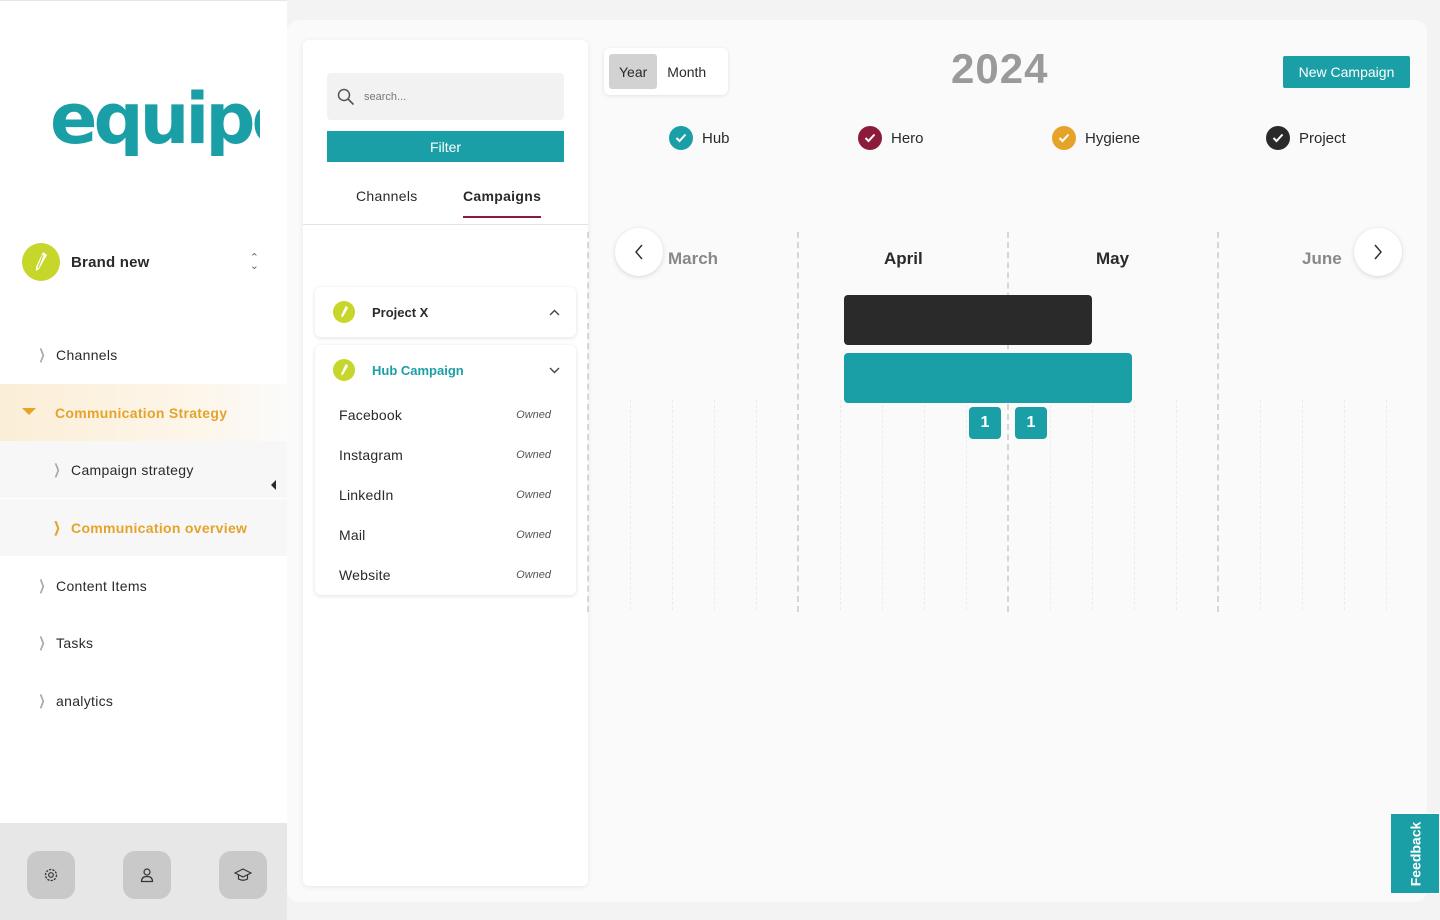 Image resolution: width=1440 pixels, height=920 pixels. What do you see at coordinates (968, 320) in the screenshot?
I see `project-campaign-bar` at bounding box center [968, 320].